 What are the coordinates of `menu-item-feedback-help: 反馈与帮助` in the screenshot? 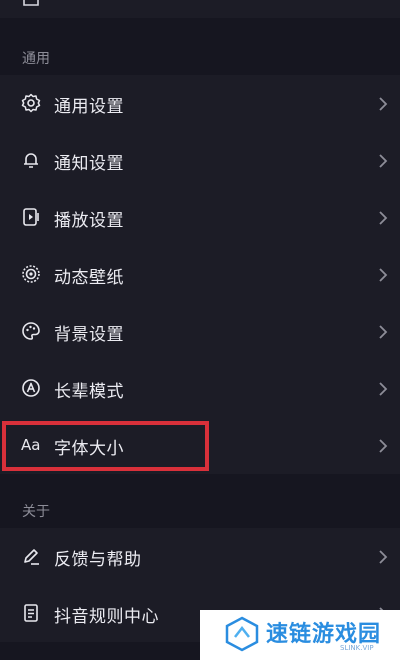 It's located at (200, 556).